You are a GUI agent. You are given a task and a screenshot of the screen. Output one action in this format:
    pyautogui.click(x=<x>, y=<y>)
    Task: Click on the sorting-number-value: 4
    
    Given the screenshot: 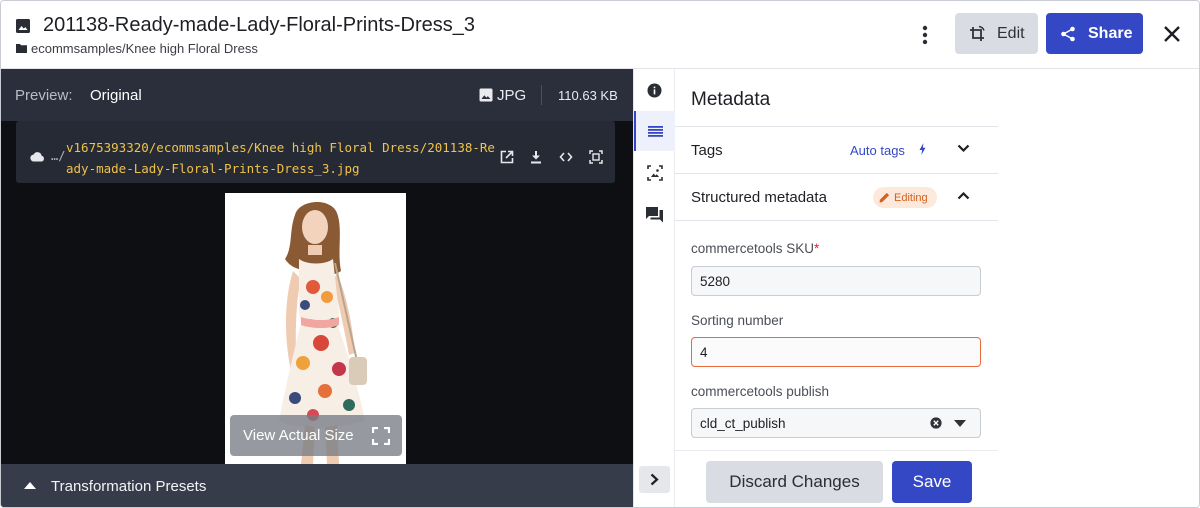 What is the action you would take?
    pyautogui.click(x=704, y=352)
    